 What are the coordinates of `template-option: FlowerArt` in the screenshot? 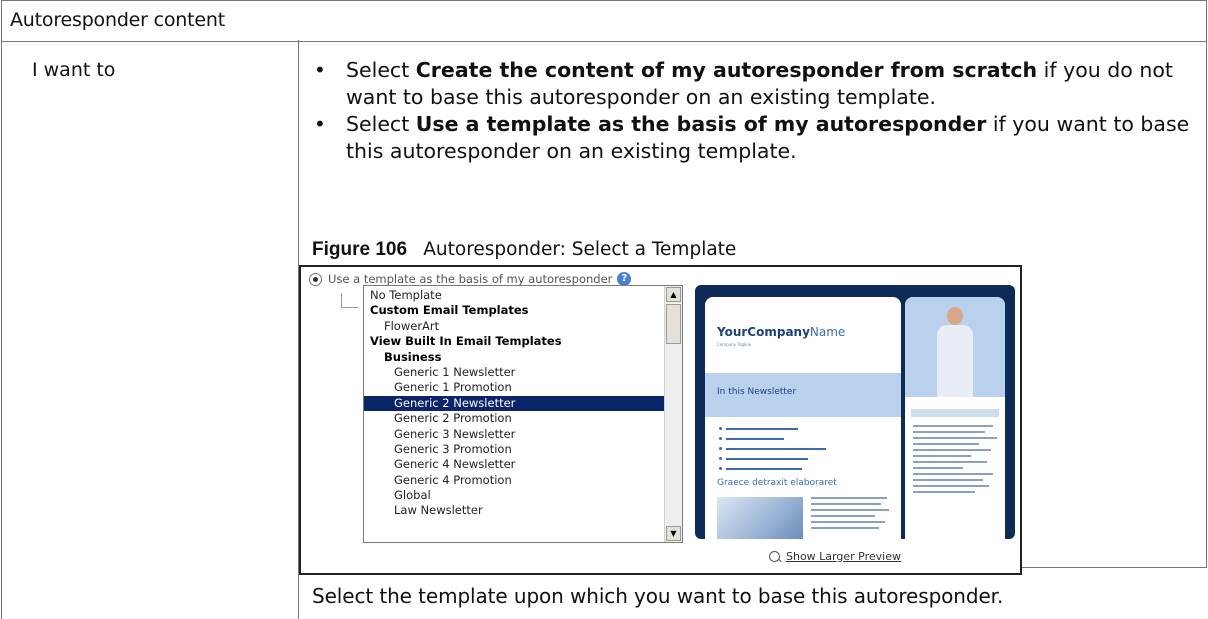 It's located at (514, 326).